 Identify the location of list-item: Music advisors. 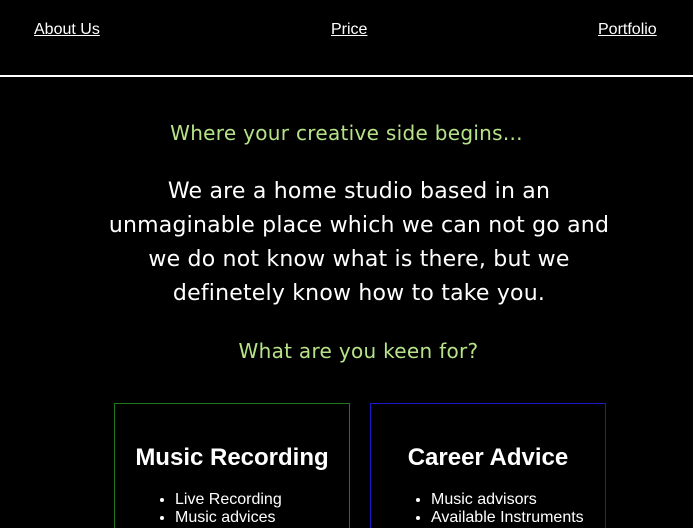
(507, 500).